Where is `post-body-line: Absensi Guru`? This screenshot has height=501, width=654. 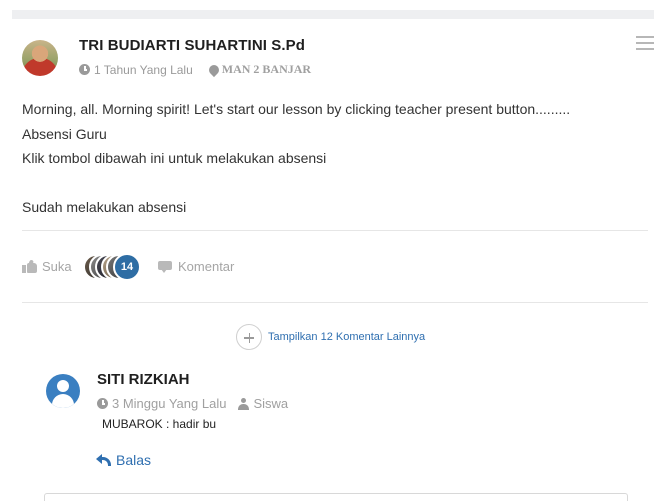
post-body-line: Absensi Guru is located at coordinates (64, 133).